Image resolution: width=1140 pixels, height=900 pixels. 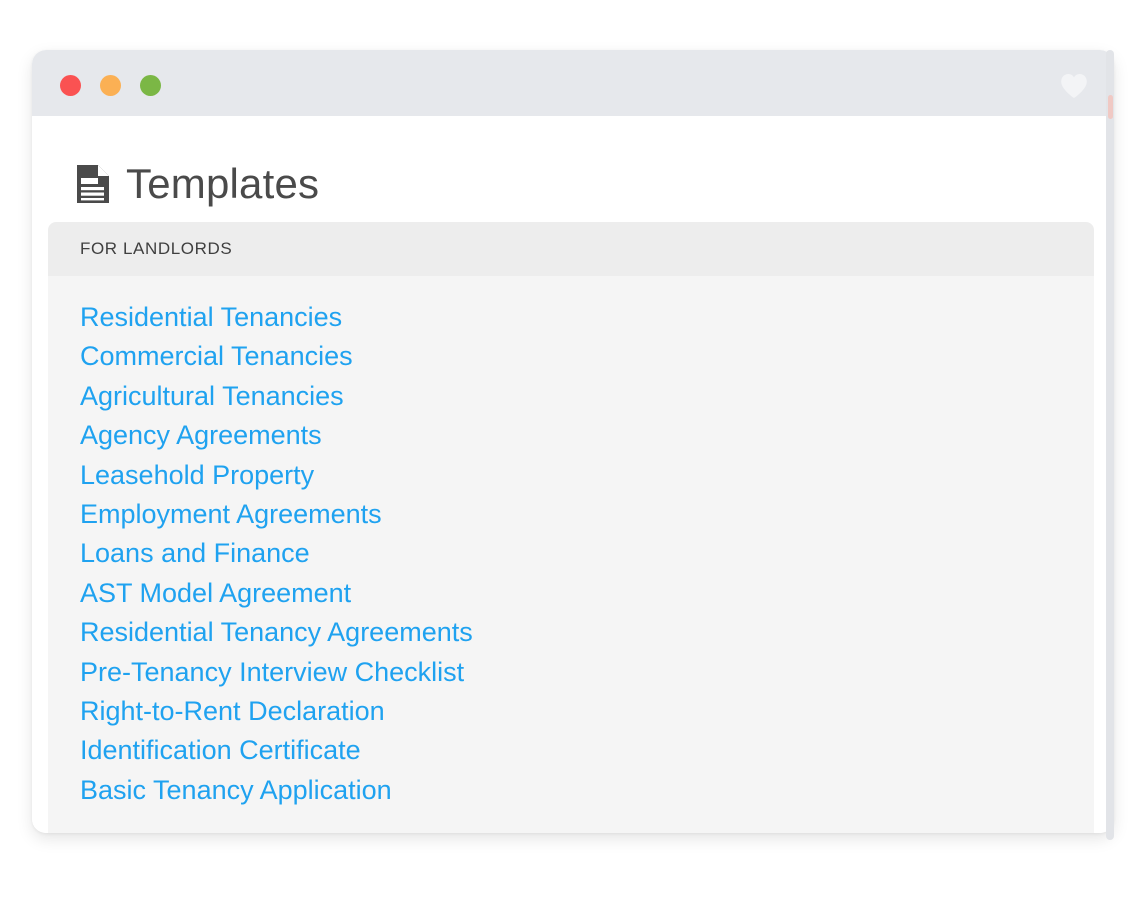 What do you see at coordinates (211, 317) in the screenshot?
I see `list-item: Residential Tenancies` at bounding box center [211, 317].